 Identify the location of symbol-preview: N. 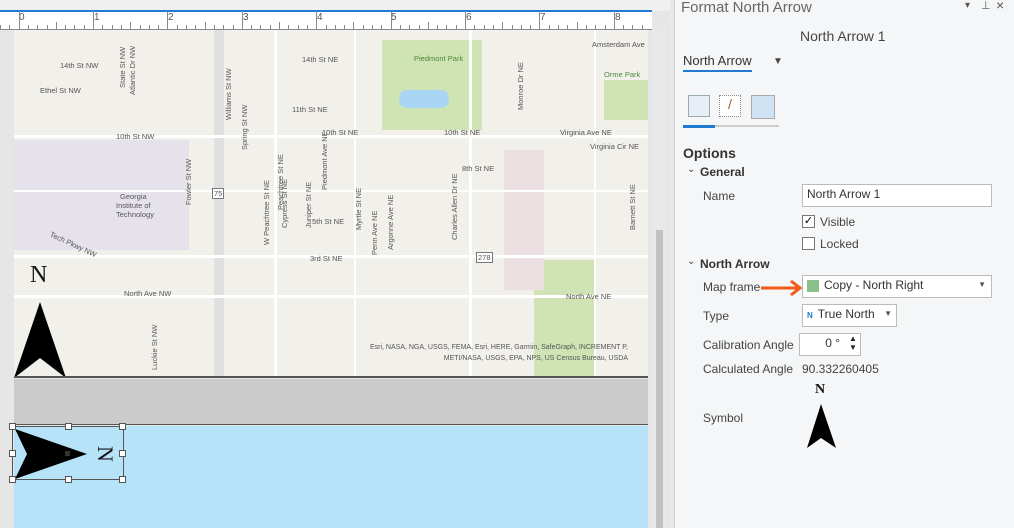
(823, 416).